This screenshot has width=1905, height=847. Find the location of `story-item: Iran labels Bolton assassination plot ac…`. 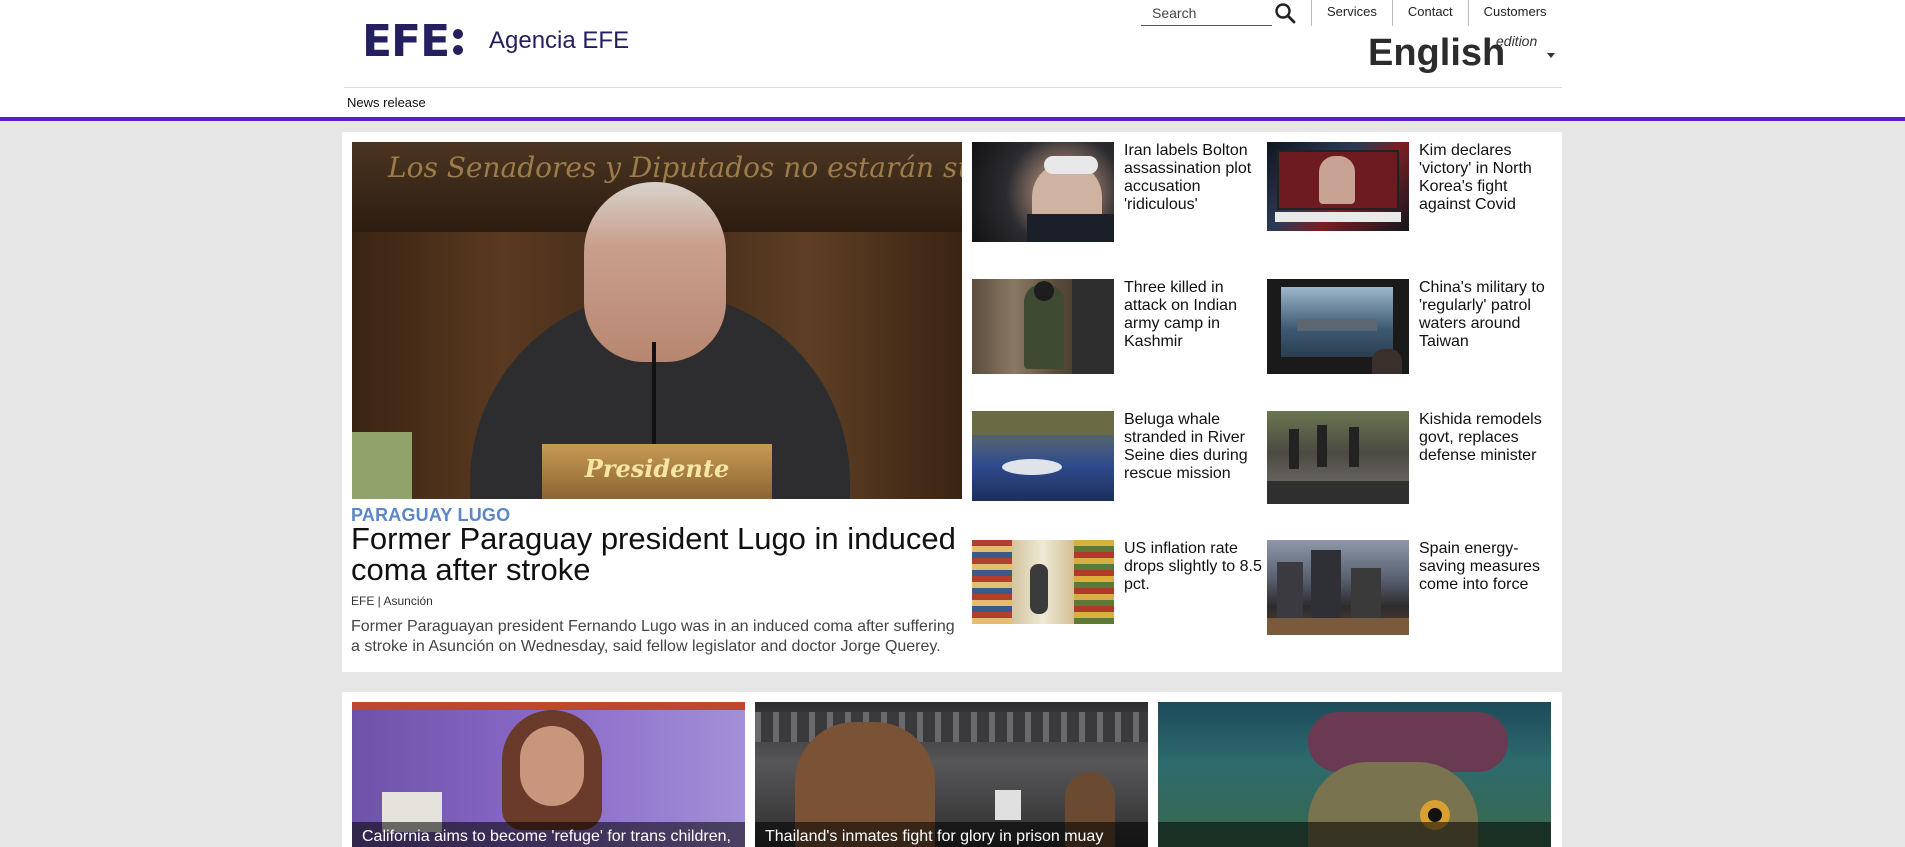

story-item: Iran labels Bolton assassination plot ac… is located at coordinates (1118, 192).